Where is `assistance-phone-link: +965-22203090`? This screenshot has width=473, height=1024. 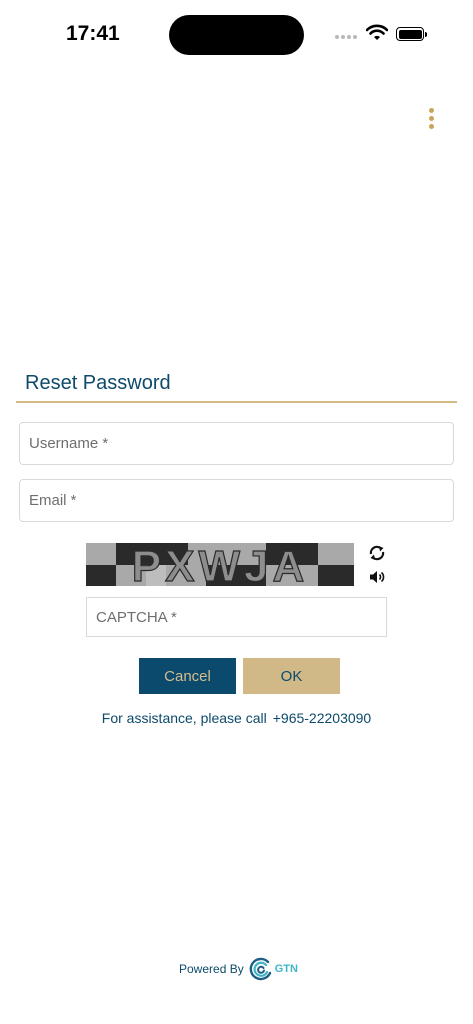
assistance-phone-link: +965-22203090 is located at coordinates (322, 718).